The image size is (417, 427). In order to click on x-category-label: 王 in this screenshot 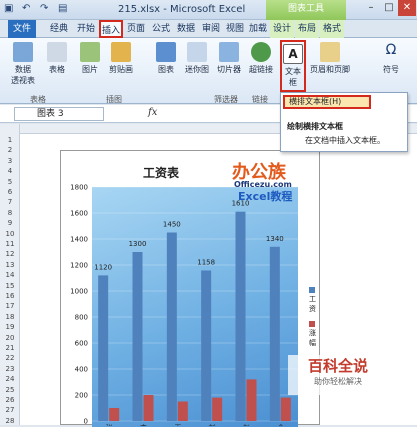, I will do `click(177, 425)`.